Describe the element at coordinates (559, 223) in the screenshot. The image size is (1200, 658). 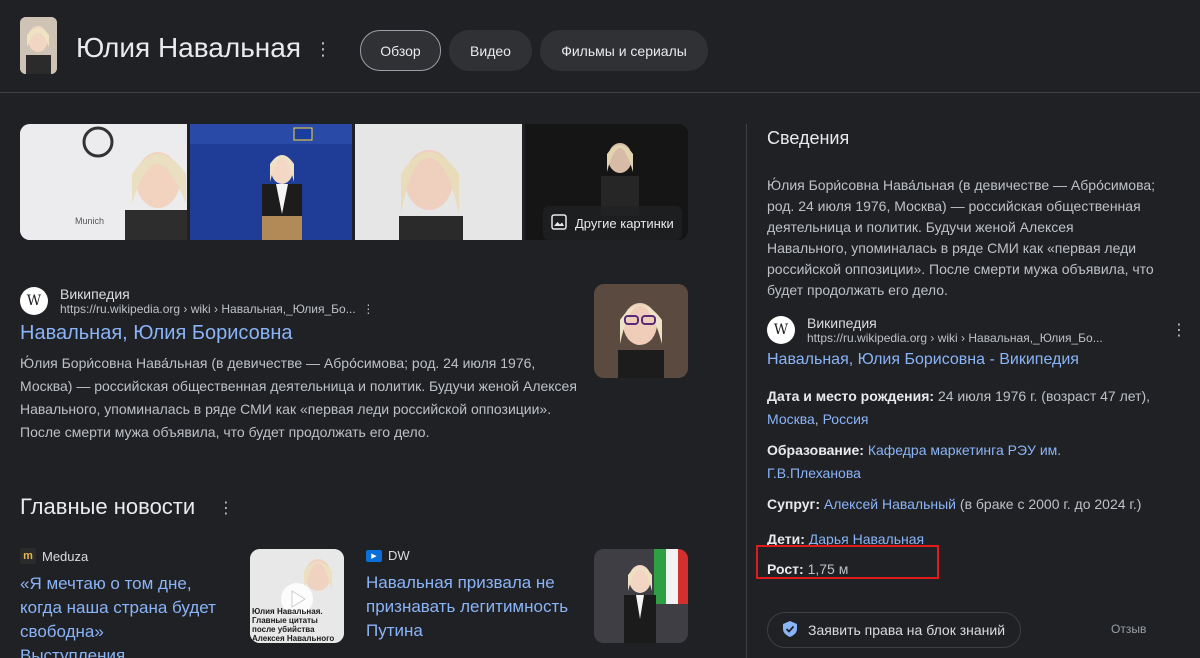
I see `image-icon` at that location.